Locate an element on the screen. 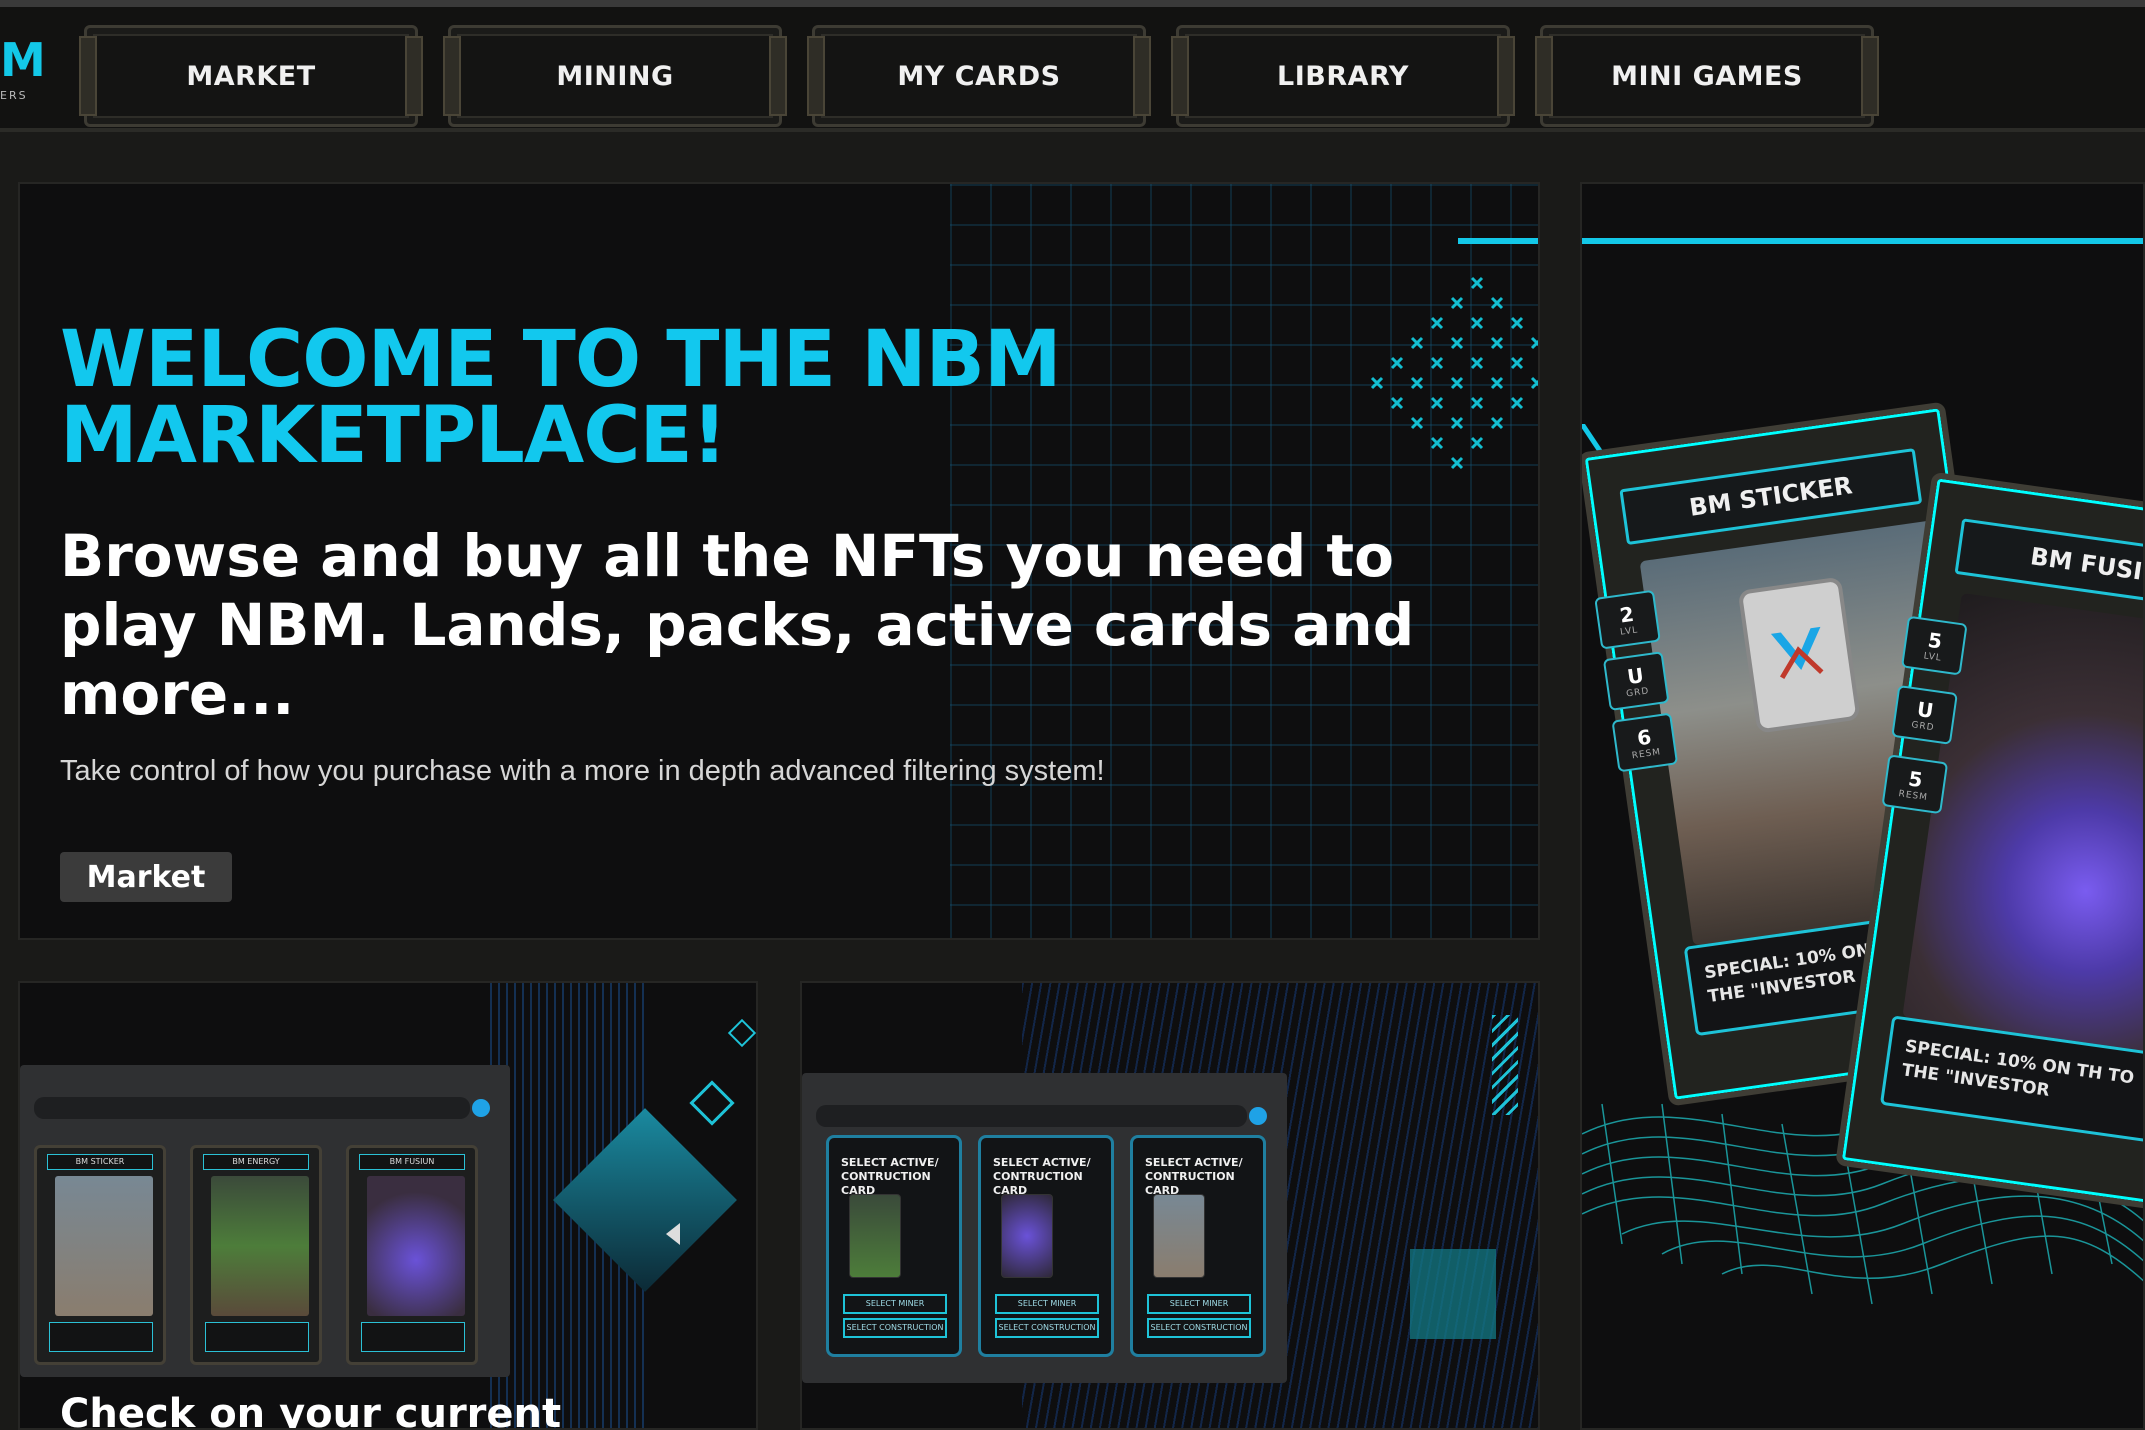 This screenshot has width=2145, height=1430. stat-resm: 6 RESM is located at coordinates (1645, 742).